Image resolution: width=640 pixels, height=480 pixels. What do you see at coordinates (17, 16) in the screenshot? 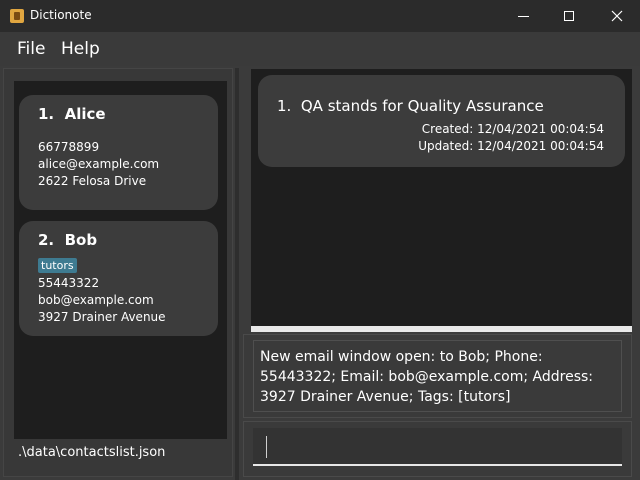
I see `app-icon` at bounding box center [17, 16].